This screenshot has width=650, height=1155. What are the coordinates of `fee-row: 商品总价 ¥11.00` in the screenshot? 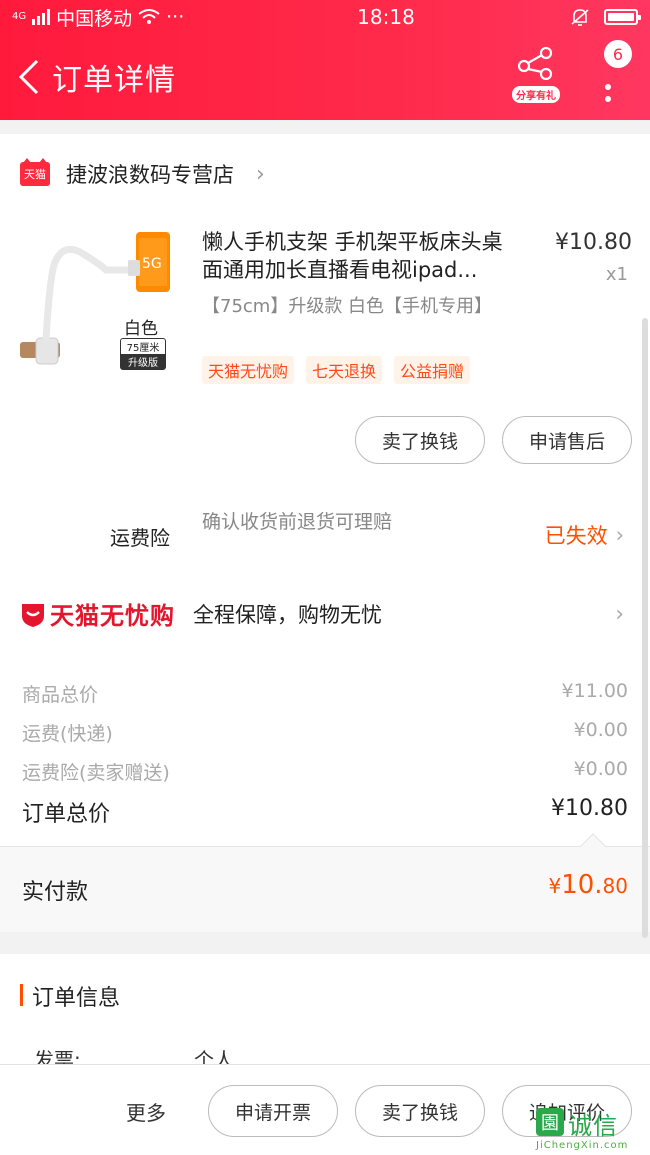 It's located at (325, 693).